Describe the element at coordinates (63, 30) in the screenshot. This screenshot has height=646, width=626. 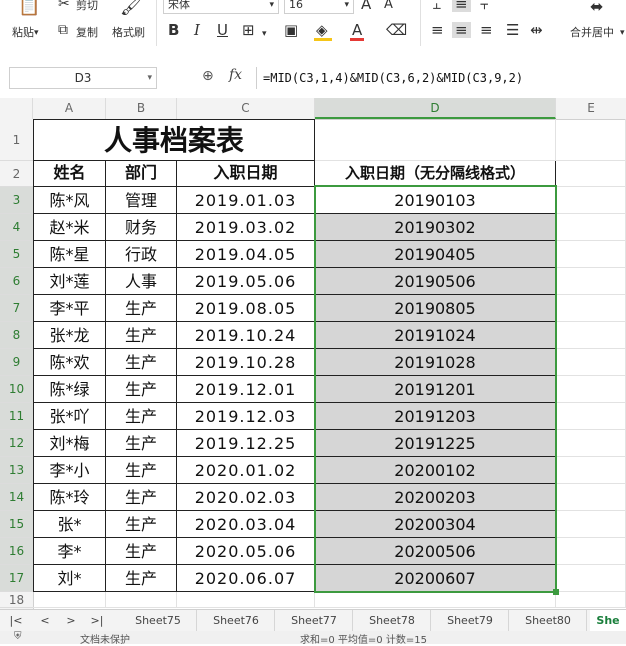
I see `copy-icon: ⧉` at that location.